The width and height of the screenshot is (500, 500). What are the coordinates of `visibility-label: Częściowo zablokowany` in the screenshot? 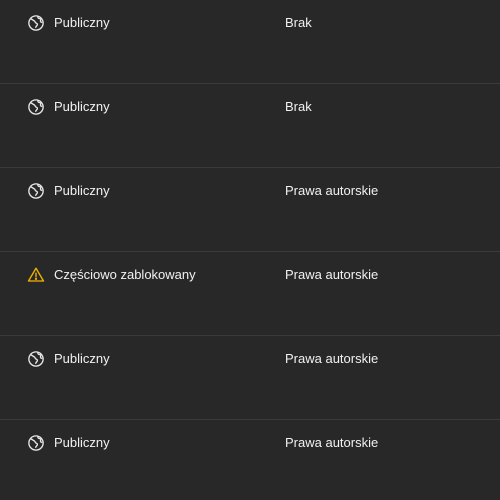 It's located at (125, 274).